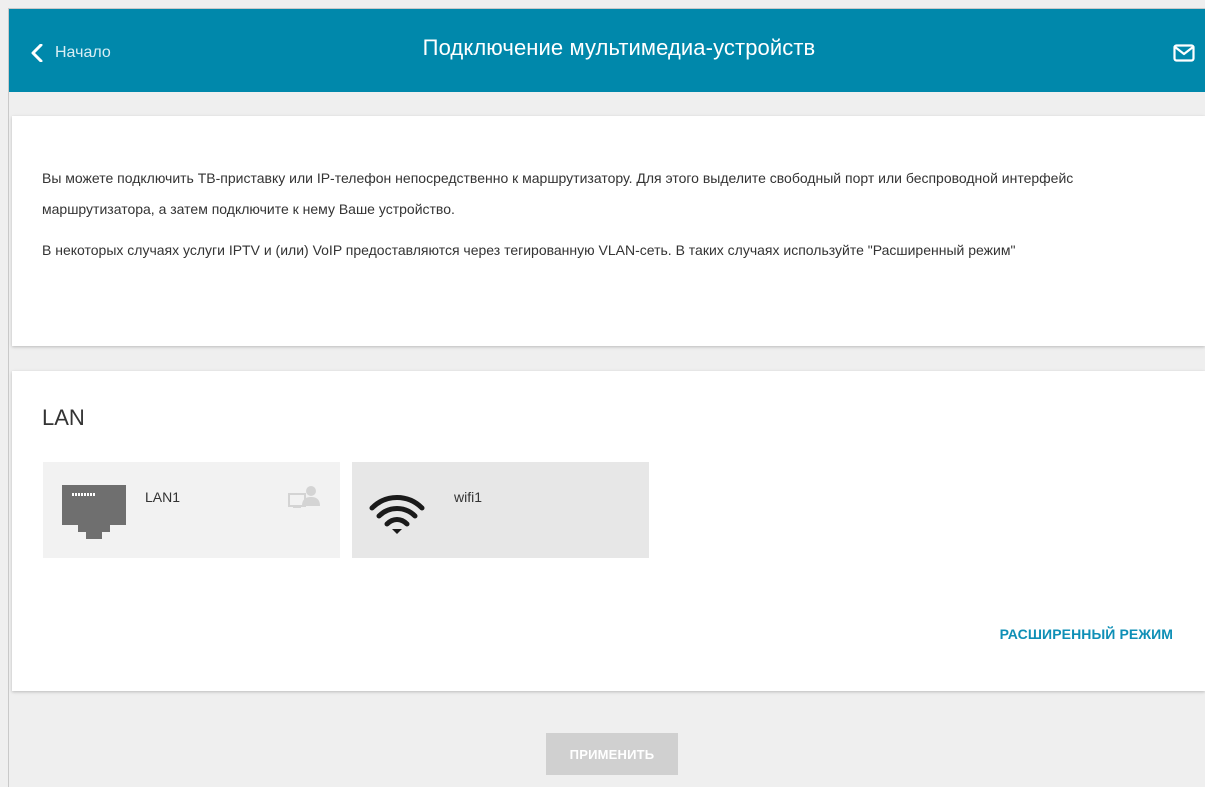 The height and width of the screenshot is (787, 1205). I want to click on back-link: Начало, so click(71, 53).